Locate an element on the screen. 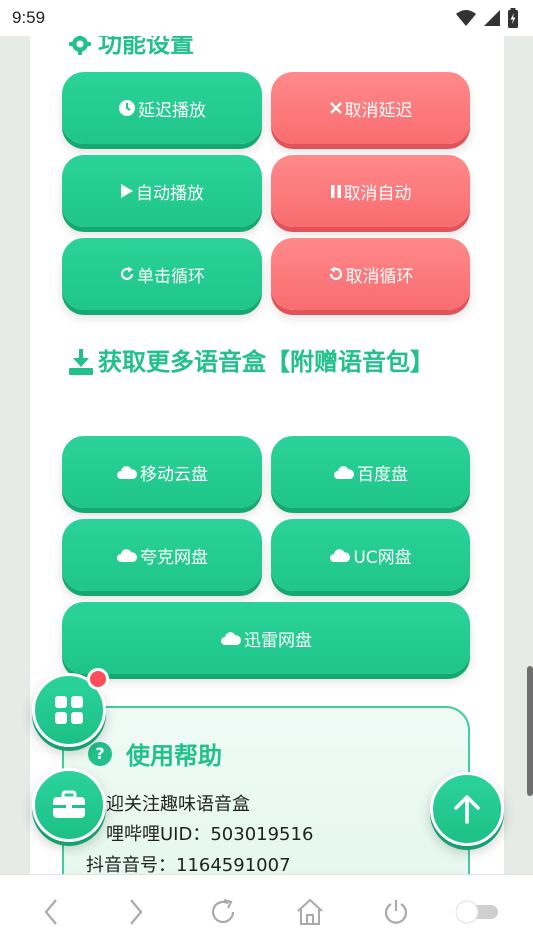 This screenshot has height=948, width=533. scroll-top-button is located at coordinates (467, 809).